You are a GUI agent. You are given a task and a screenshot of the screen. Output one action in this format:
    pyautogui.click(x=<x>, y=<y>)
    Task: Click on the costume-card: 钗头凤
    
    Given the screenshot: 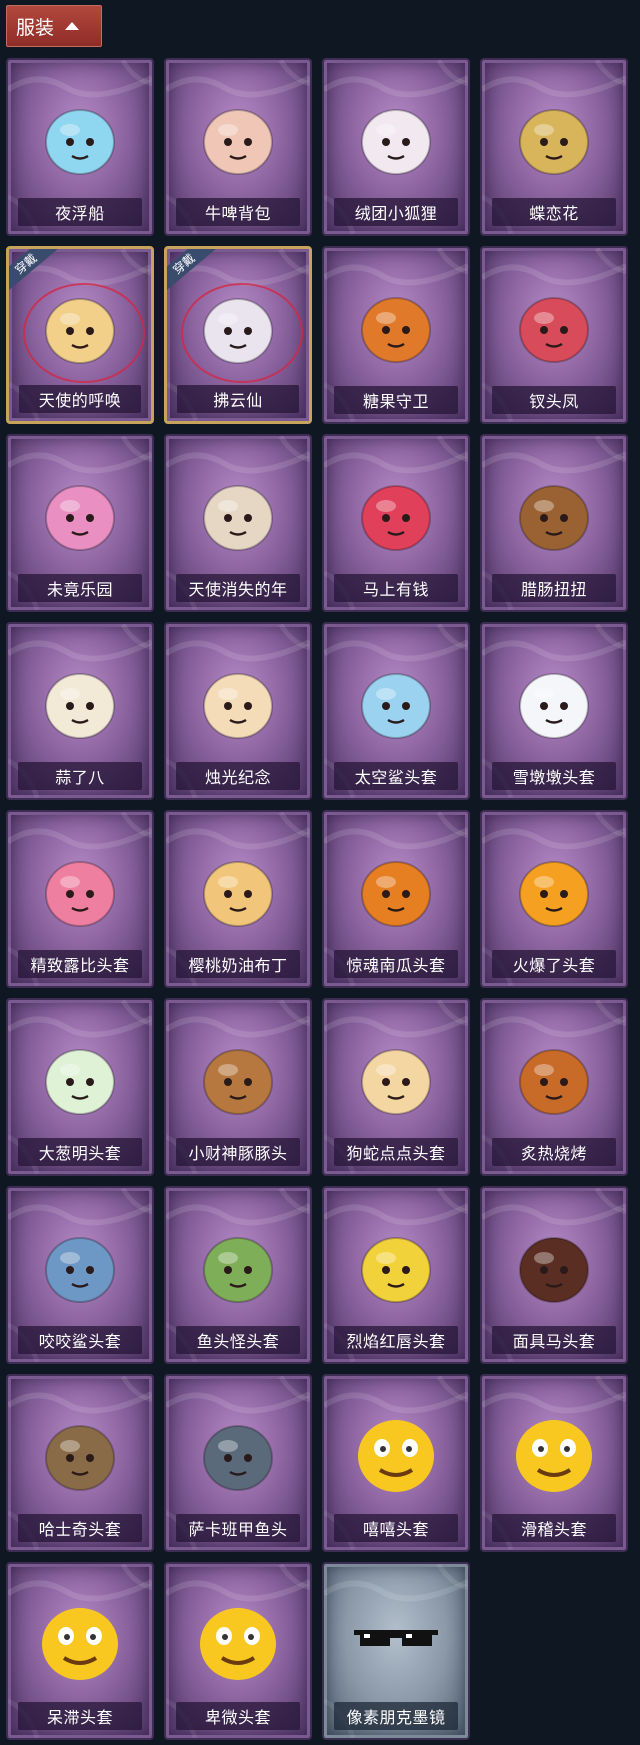 What is the action you would take?
    pyautogui.click(x=554, y=335)
    